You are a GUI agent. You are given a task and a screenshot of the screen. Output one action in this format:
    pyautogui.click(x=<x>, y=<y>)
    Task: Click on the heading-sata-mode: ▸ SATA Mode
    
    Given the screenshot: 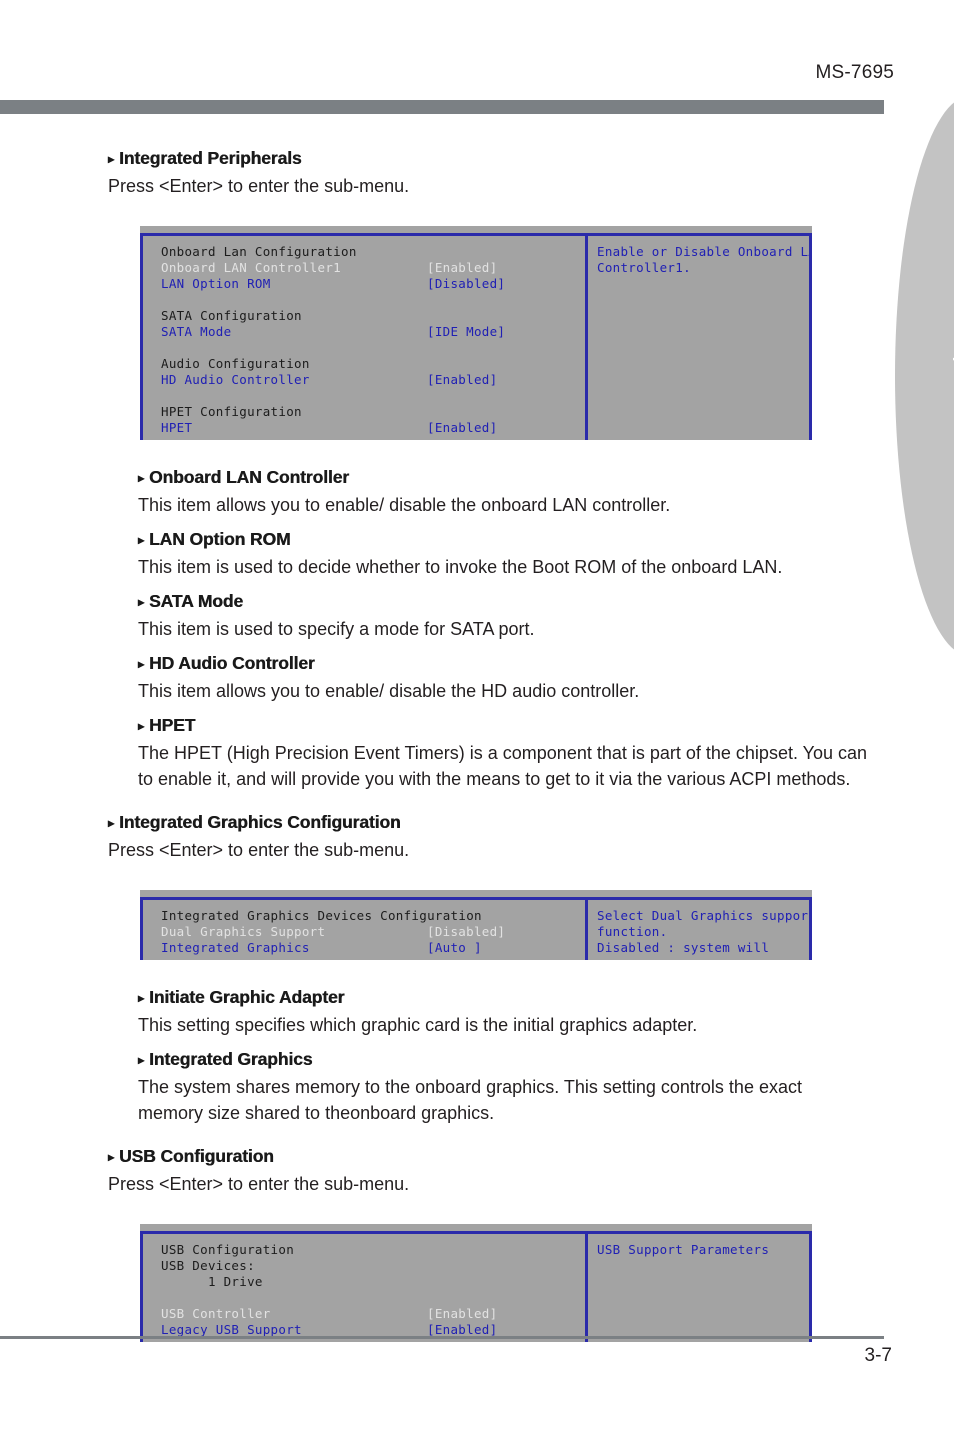 What is the action you would take?
    pyautogui.click(x=503, y=601)
    